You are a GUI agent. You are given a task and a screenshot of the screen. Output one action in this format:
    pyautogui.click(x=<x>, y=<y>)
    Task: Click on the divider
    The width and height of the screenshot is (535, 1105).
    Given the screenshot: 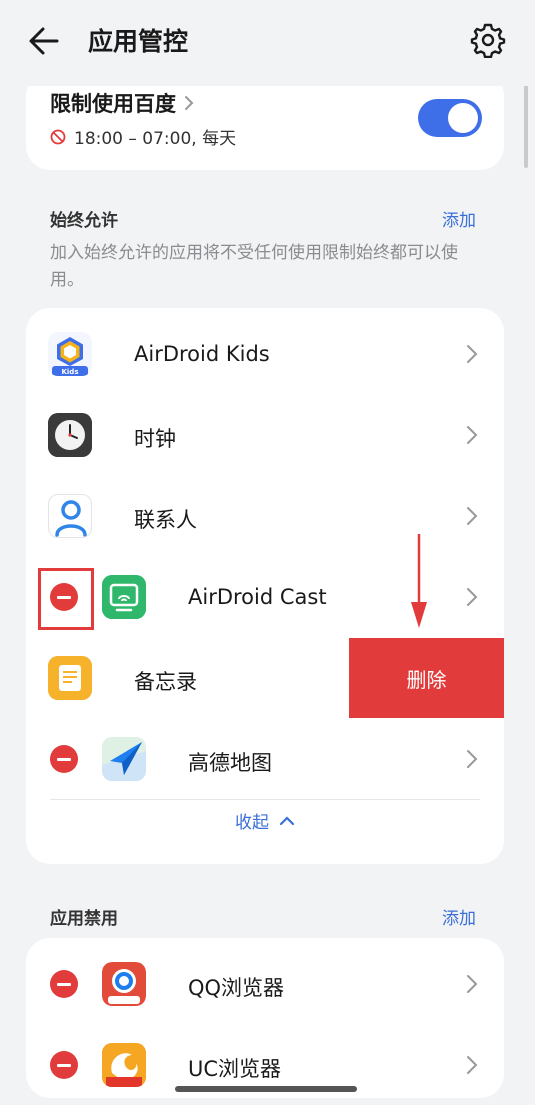 What is the action you would take?
    pyautogui.click(x=265, y=799)
    